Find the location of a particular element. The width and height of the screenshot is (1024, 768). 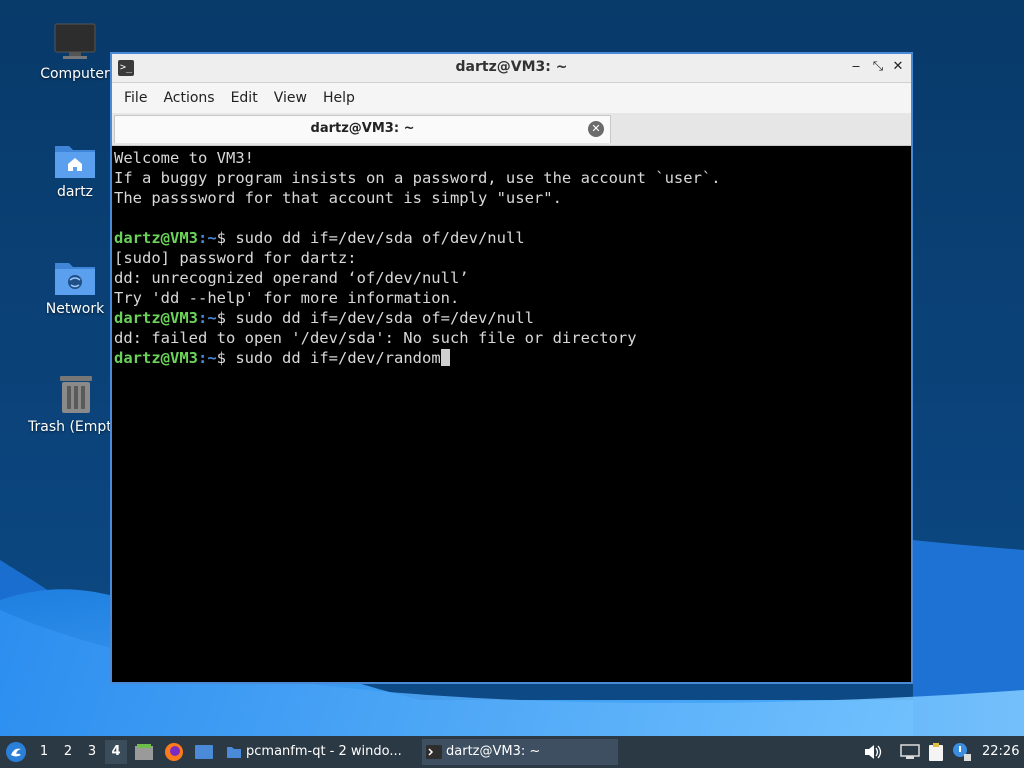

workspace-4: 4 is located at coordinates (116, 752).